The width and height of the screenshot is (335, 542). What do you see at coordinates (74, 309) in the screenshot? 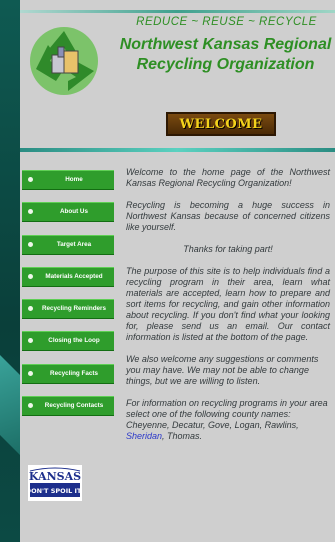
I see `nav-item-label: Recycling Reminders` at bounding box center [74, 309].